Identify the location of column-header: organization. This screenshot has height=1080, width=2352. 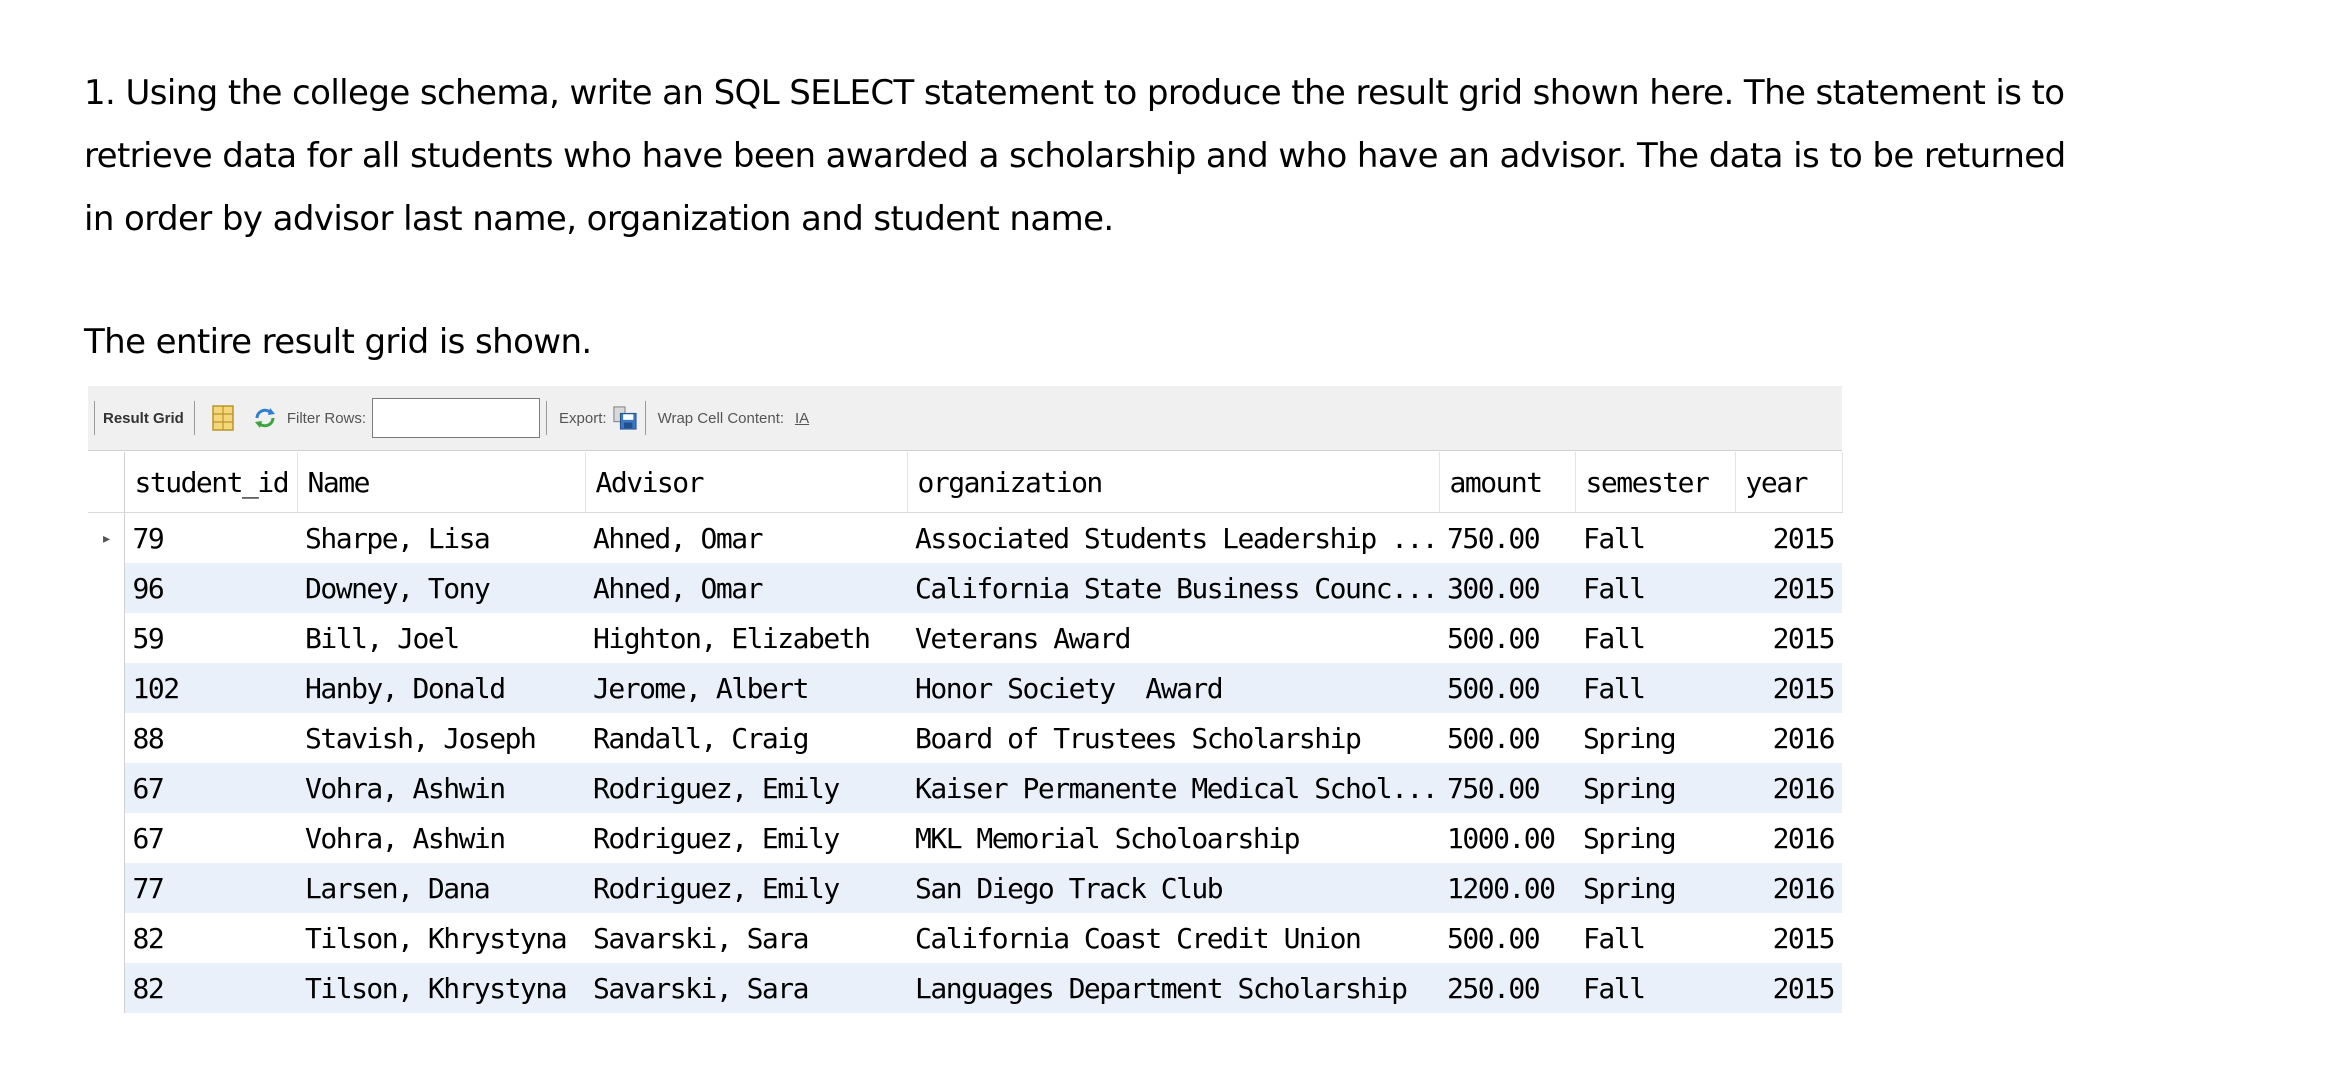
(1173, 482).